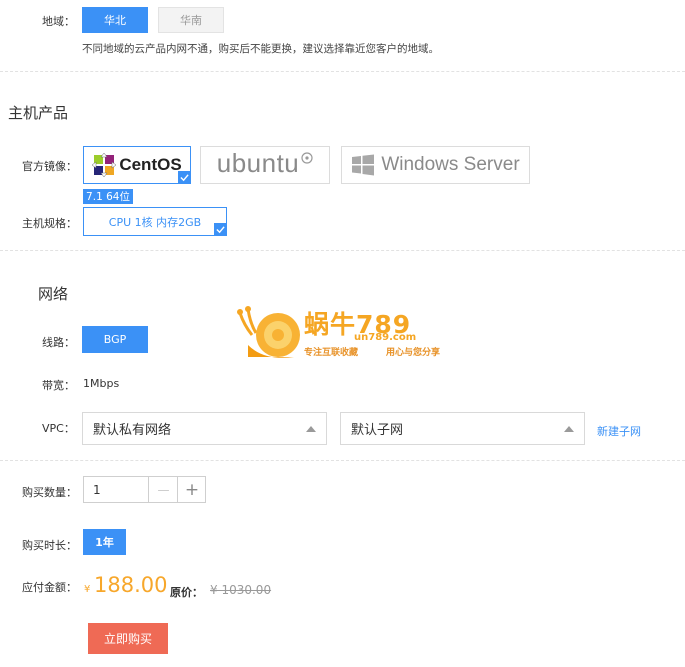 The height and width of the screenshot is (667, 685). I want to click on quantity-decrease-button: —, so click(163, 489).